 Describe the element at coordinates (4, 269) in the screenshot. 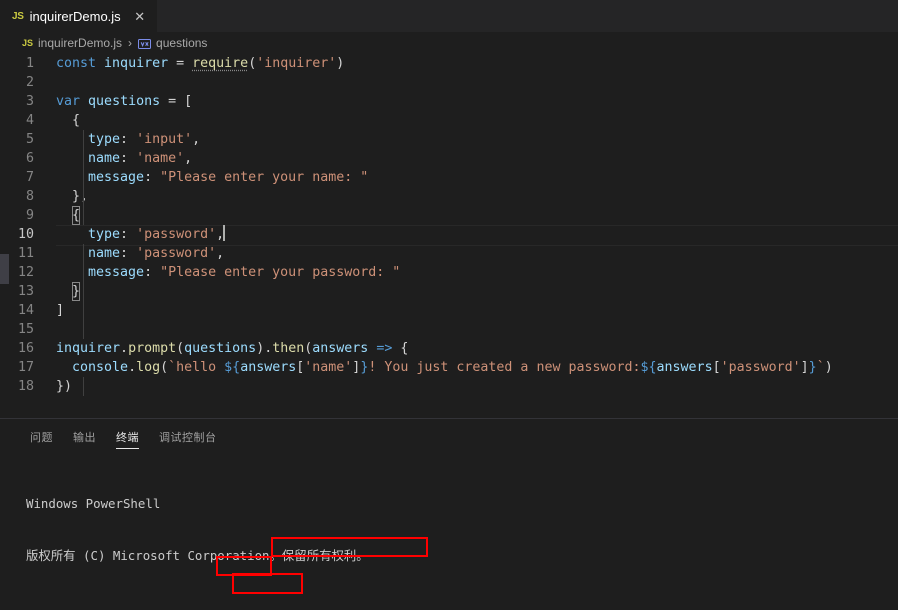

I see `editor-vertical-scrollbar` at that location.